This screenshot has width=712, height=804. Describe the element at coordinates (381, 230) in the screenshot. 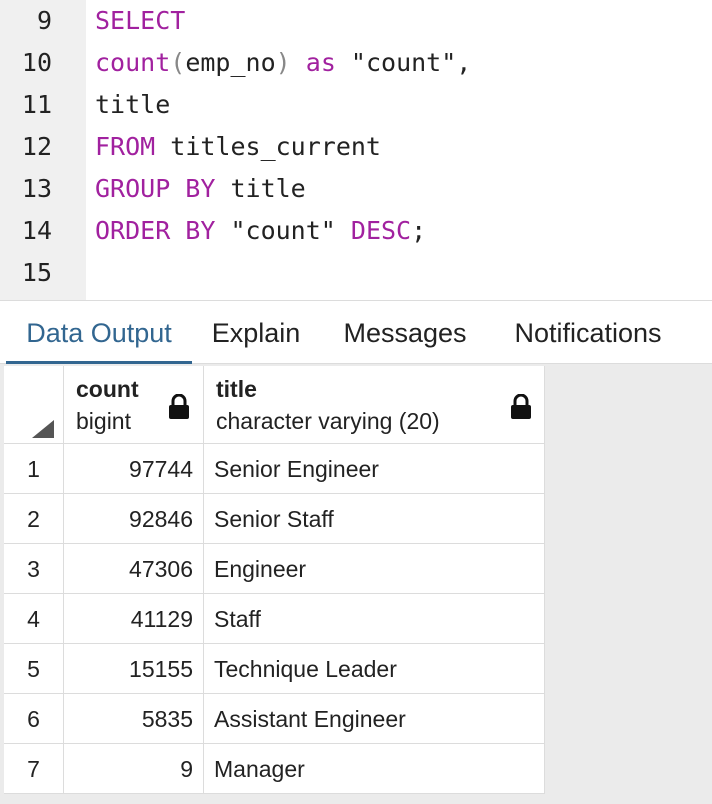

I see `sql-keyword: DESC` at that location.